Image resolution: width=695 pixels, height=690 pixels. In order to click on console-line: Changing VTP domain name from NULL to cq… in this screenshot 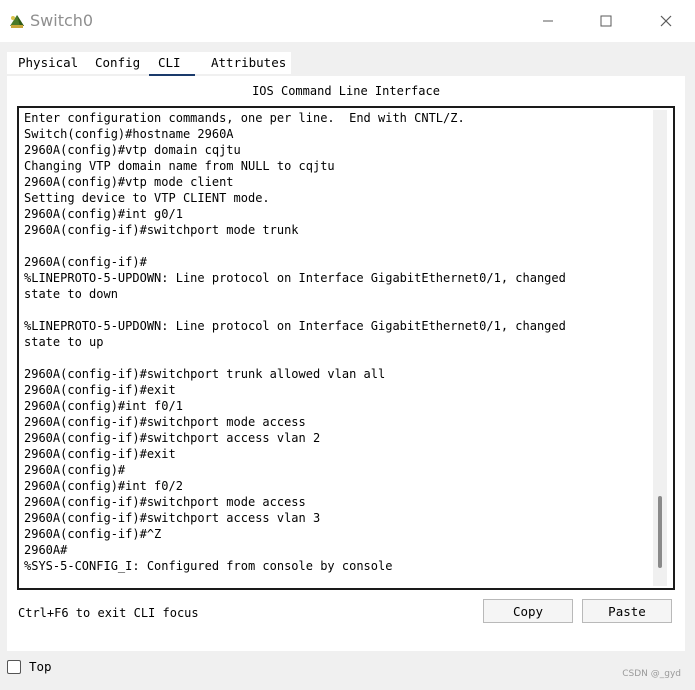, I will do `click(179, 166)`.